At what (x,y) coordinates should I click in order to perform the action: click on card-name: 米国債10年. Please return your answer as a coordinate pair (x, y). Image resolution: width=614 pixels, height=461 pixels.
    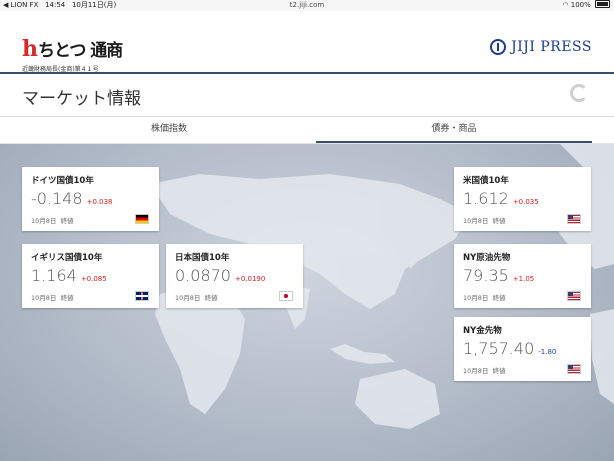
    Looking at the image, I should click on (486, 181).